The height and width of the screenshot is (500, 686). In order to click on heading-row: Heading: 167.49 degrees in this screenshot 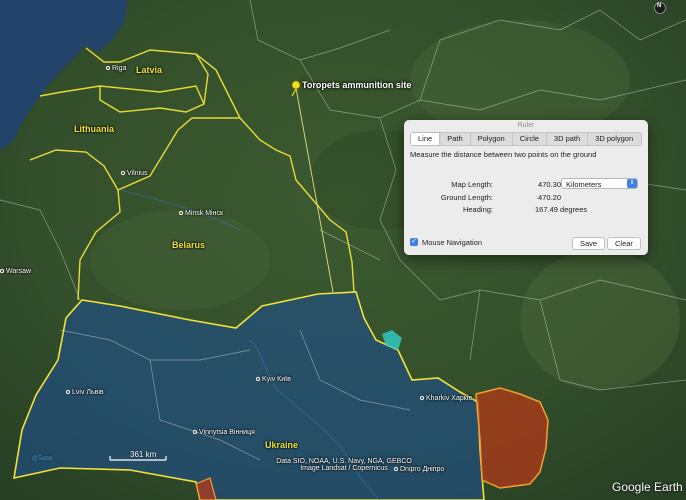, I will do `click(526, 210)`.